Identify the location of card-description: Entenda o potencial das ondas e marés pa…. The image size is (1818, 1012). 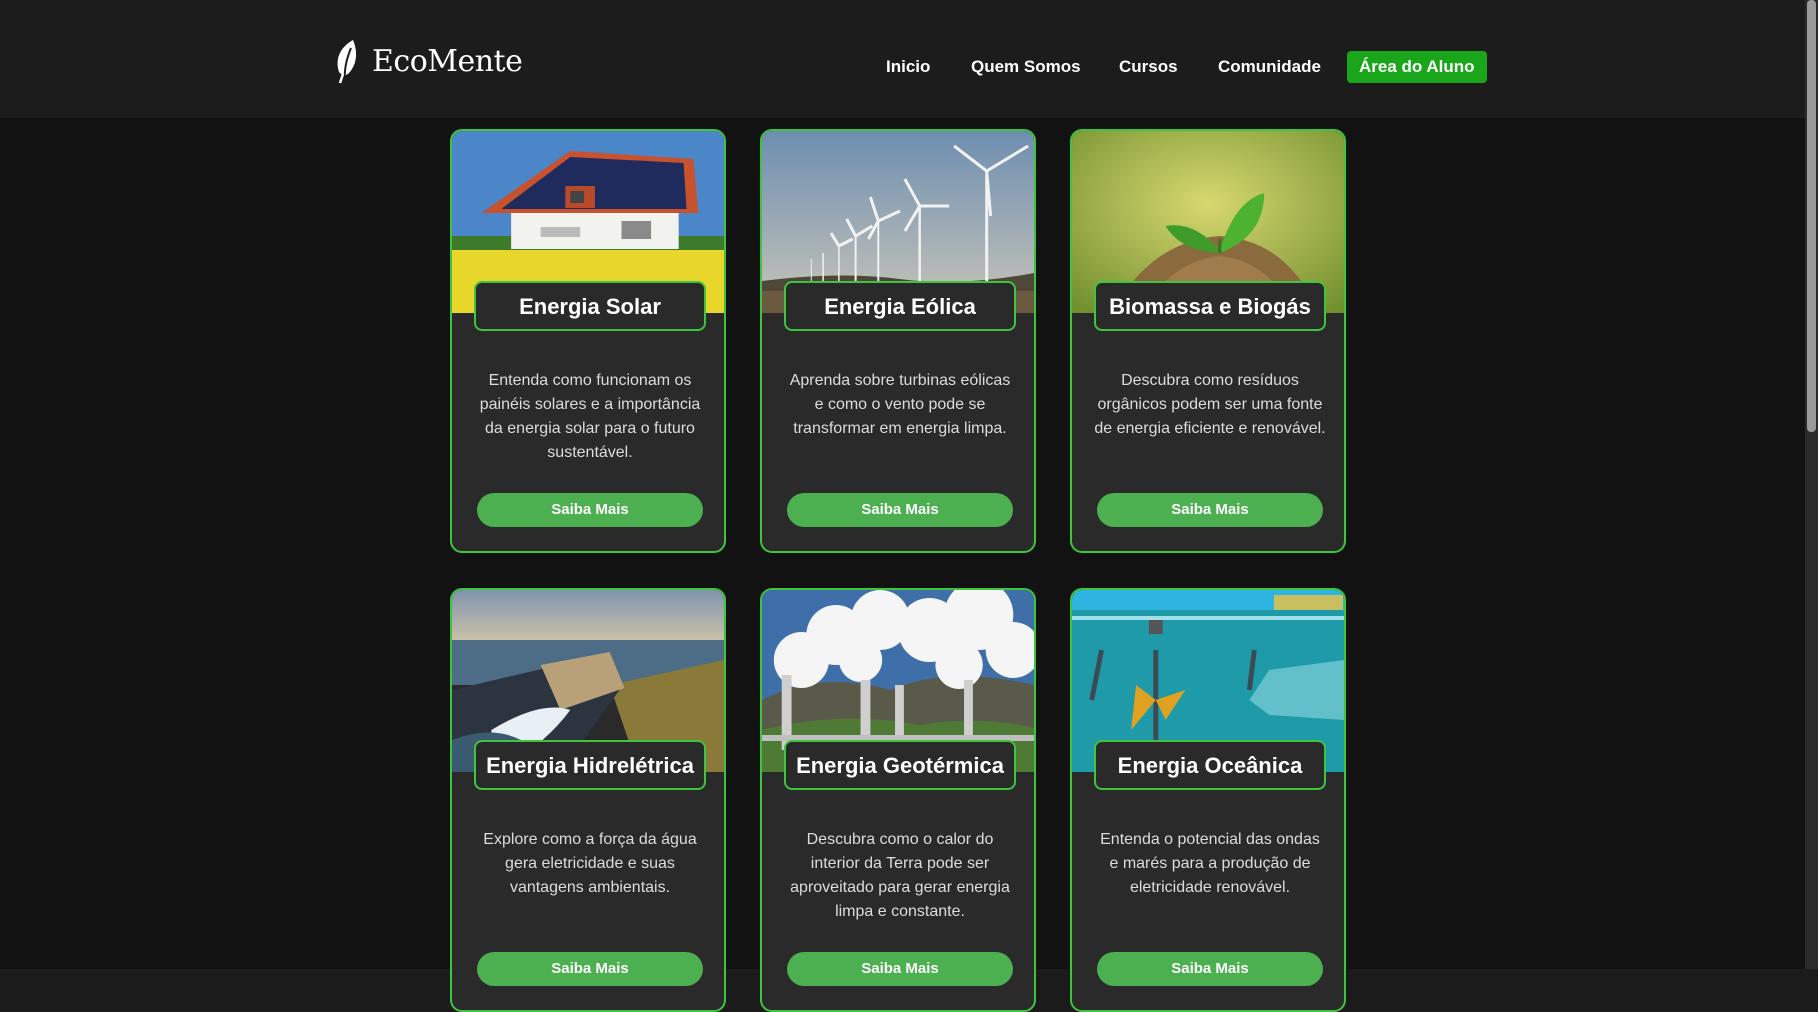
(1210, 863).